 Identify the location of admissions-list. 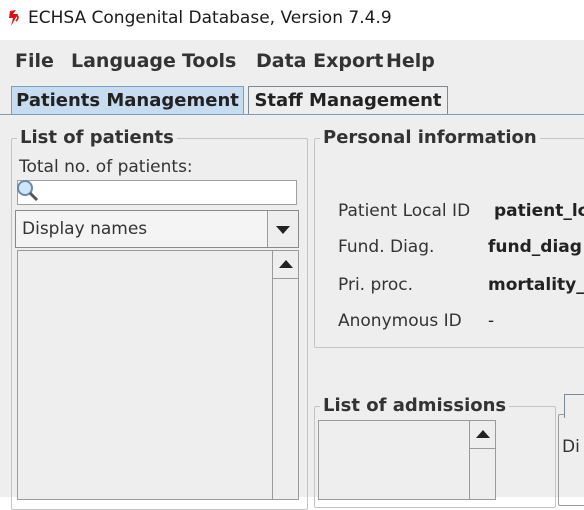
(407, 460).